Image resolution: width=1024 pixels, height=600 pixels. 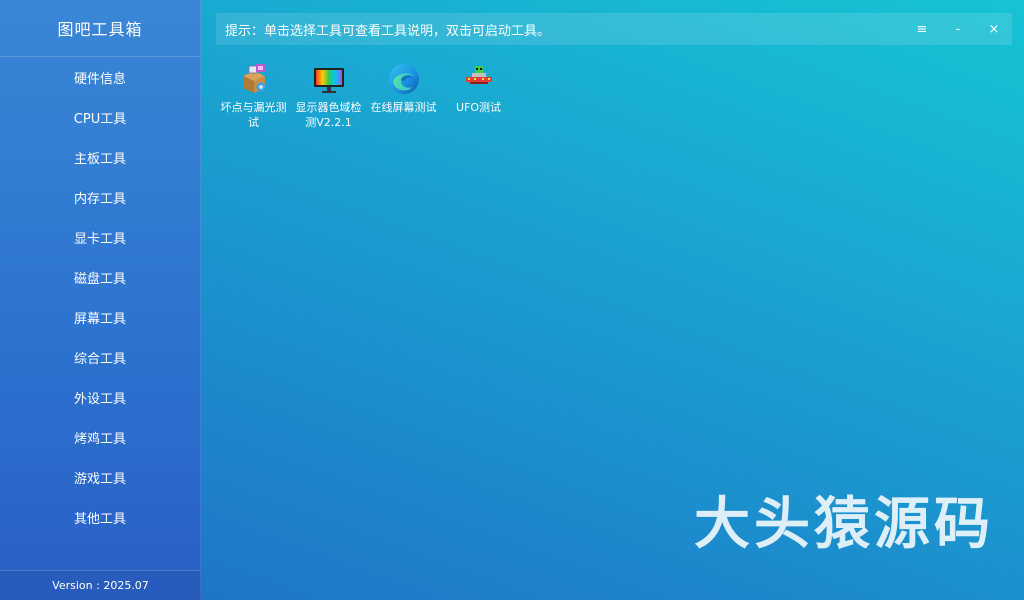 I want to click on tool-item-online-screen-test: 在线屏幕测试, so click(x=403, y=96).